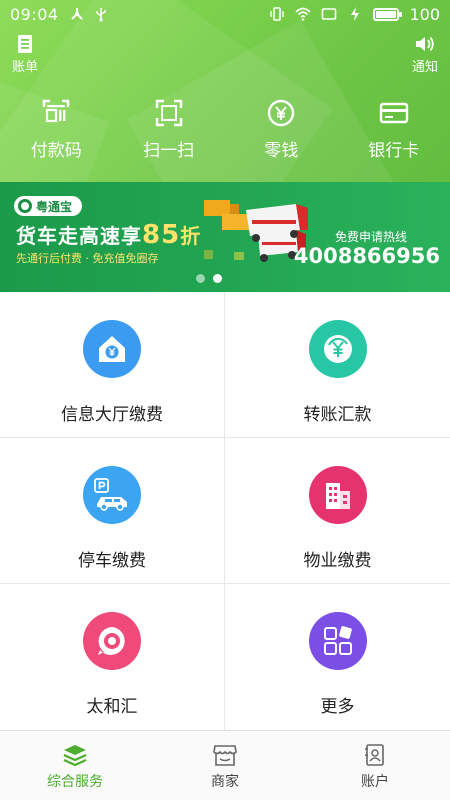 The width and height of the screenshot is (450, 800). Describe the element at coordinates (75, 782) in the screenshot. I see `tab-label: 综合服务` at that location.